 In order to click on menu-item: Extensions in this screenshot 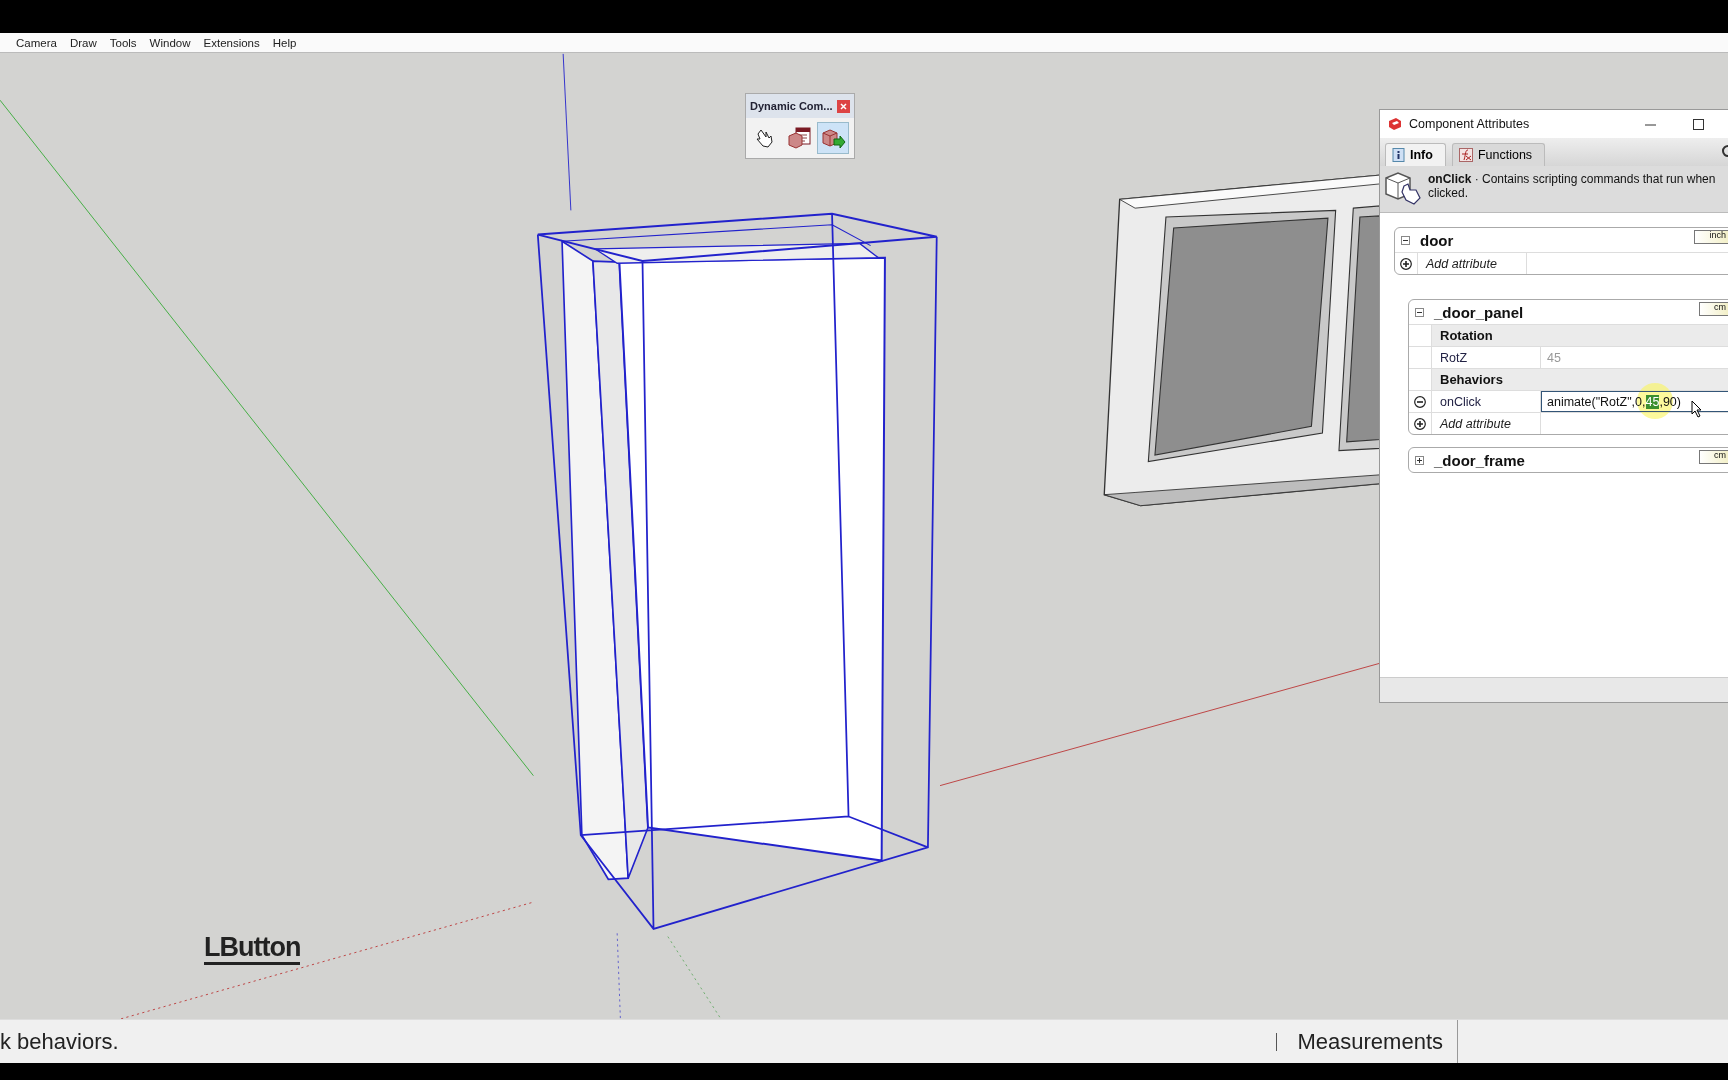, I will do `click(231, 42)`.